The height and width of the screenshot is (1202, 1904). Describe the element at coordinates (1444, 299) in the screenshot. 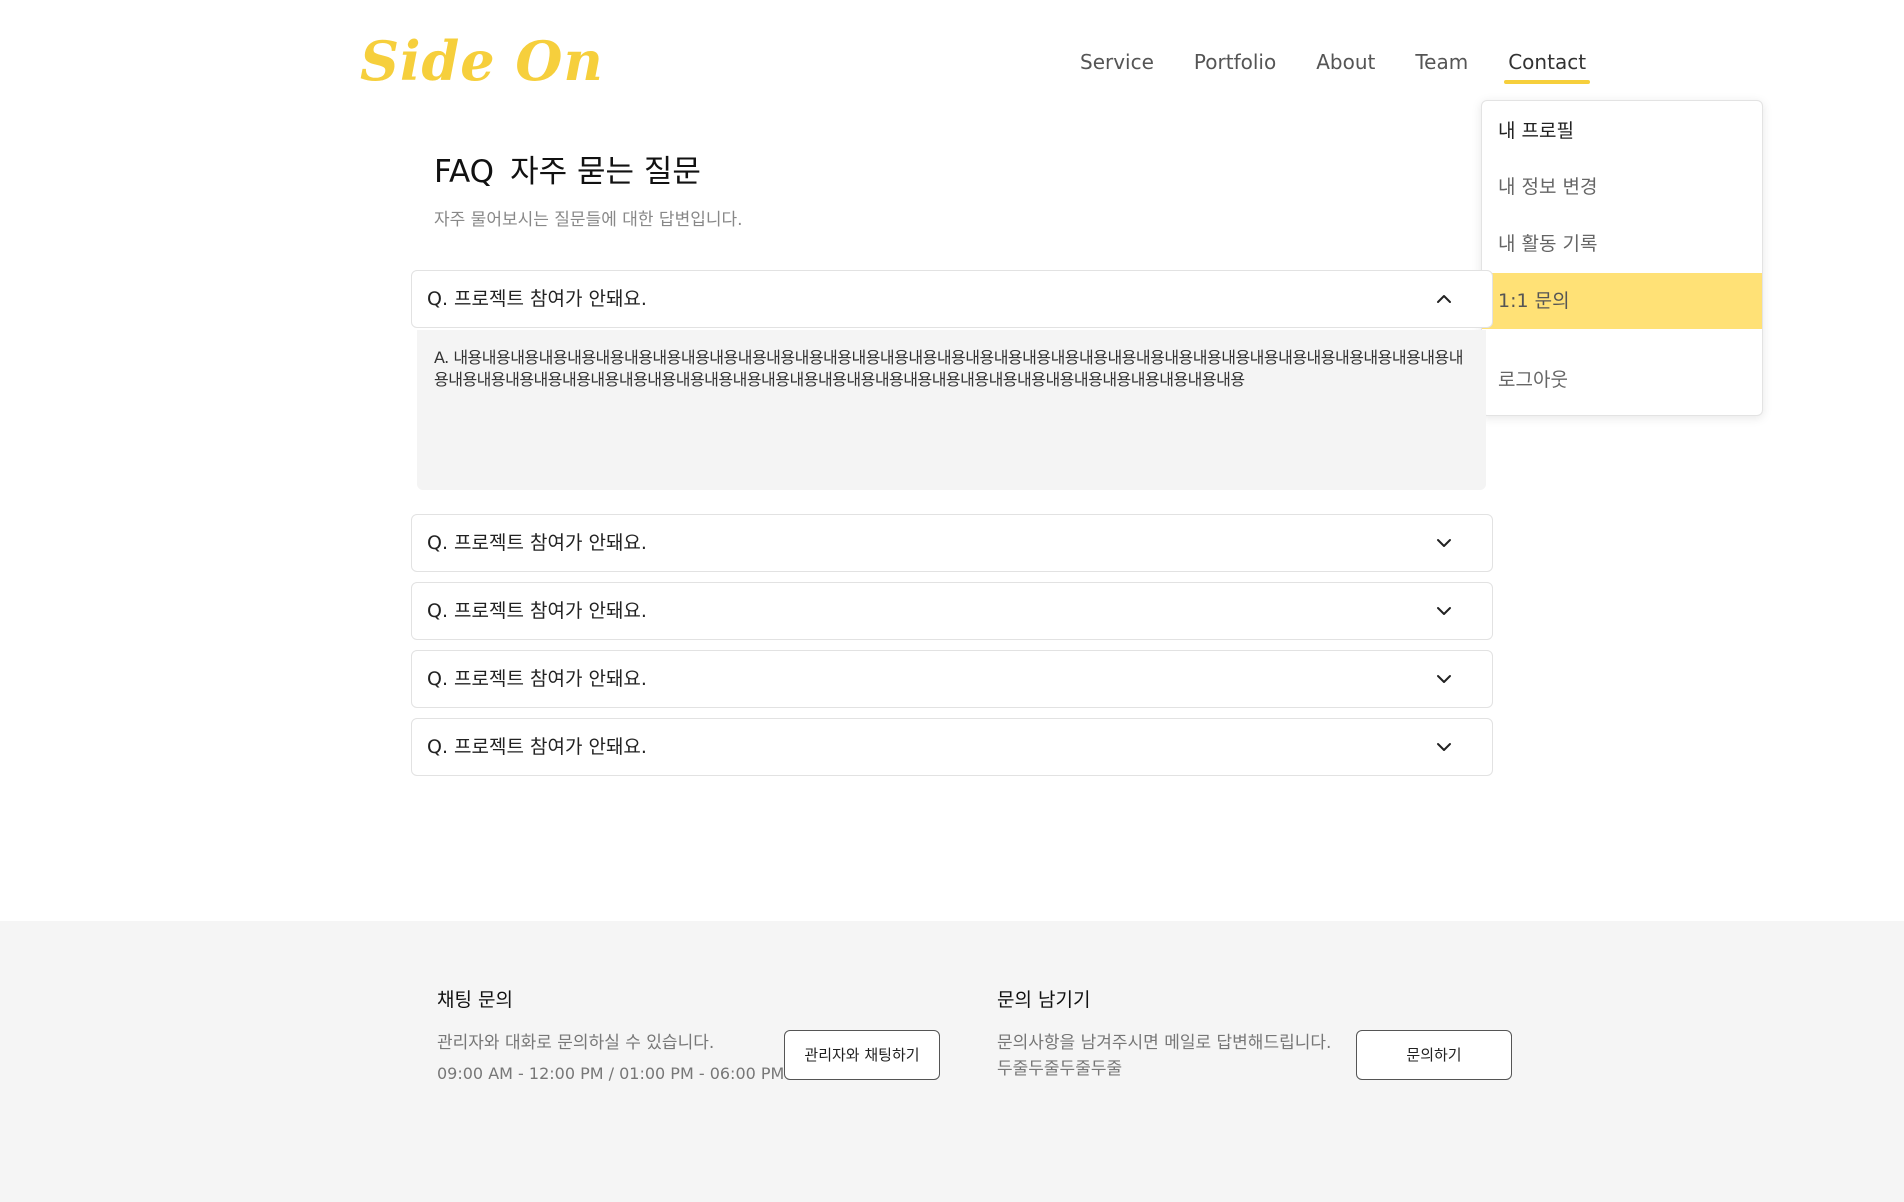

I see `chevron-up-icon` at that location.